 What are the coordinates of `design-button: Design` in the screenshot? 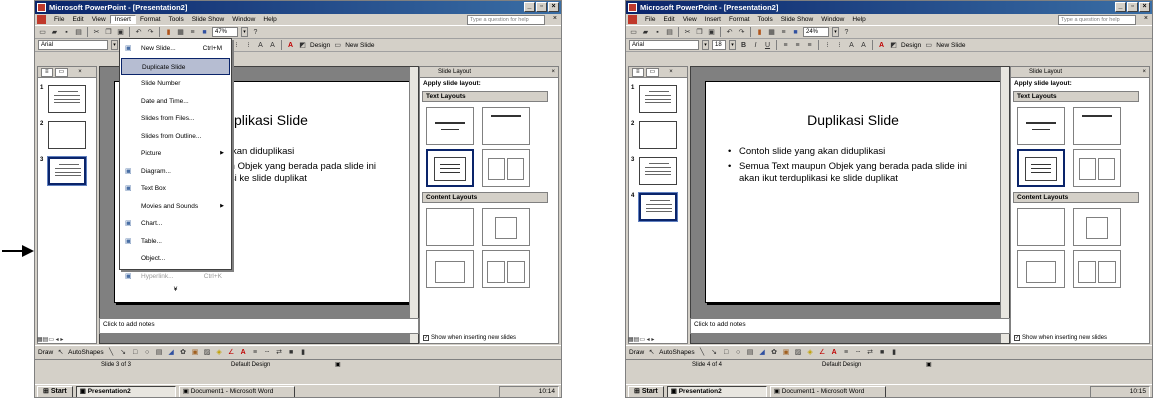 It's located at (911, 45).